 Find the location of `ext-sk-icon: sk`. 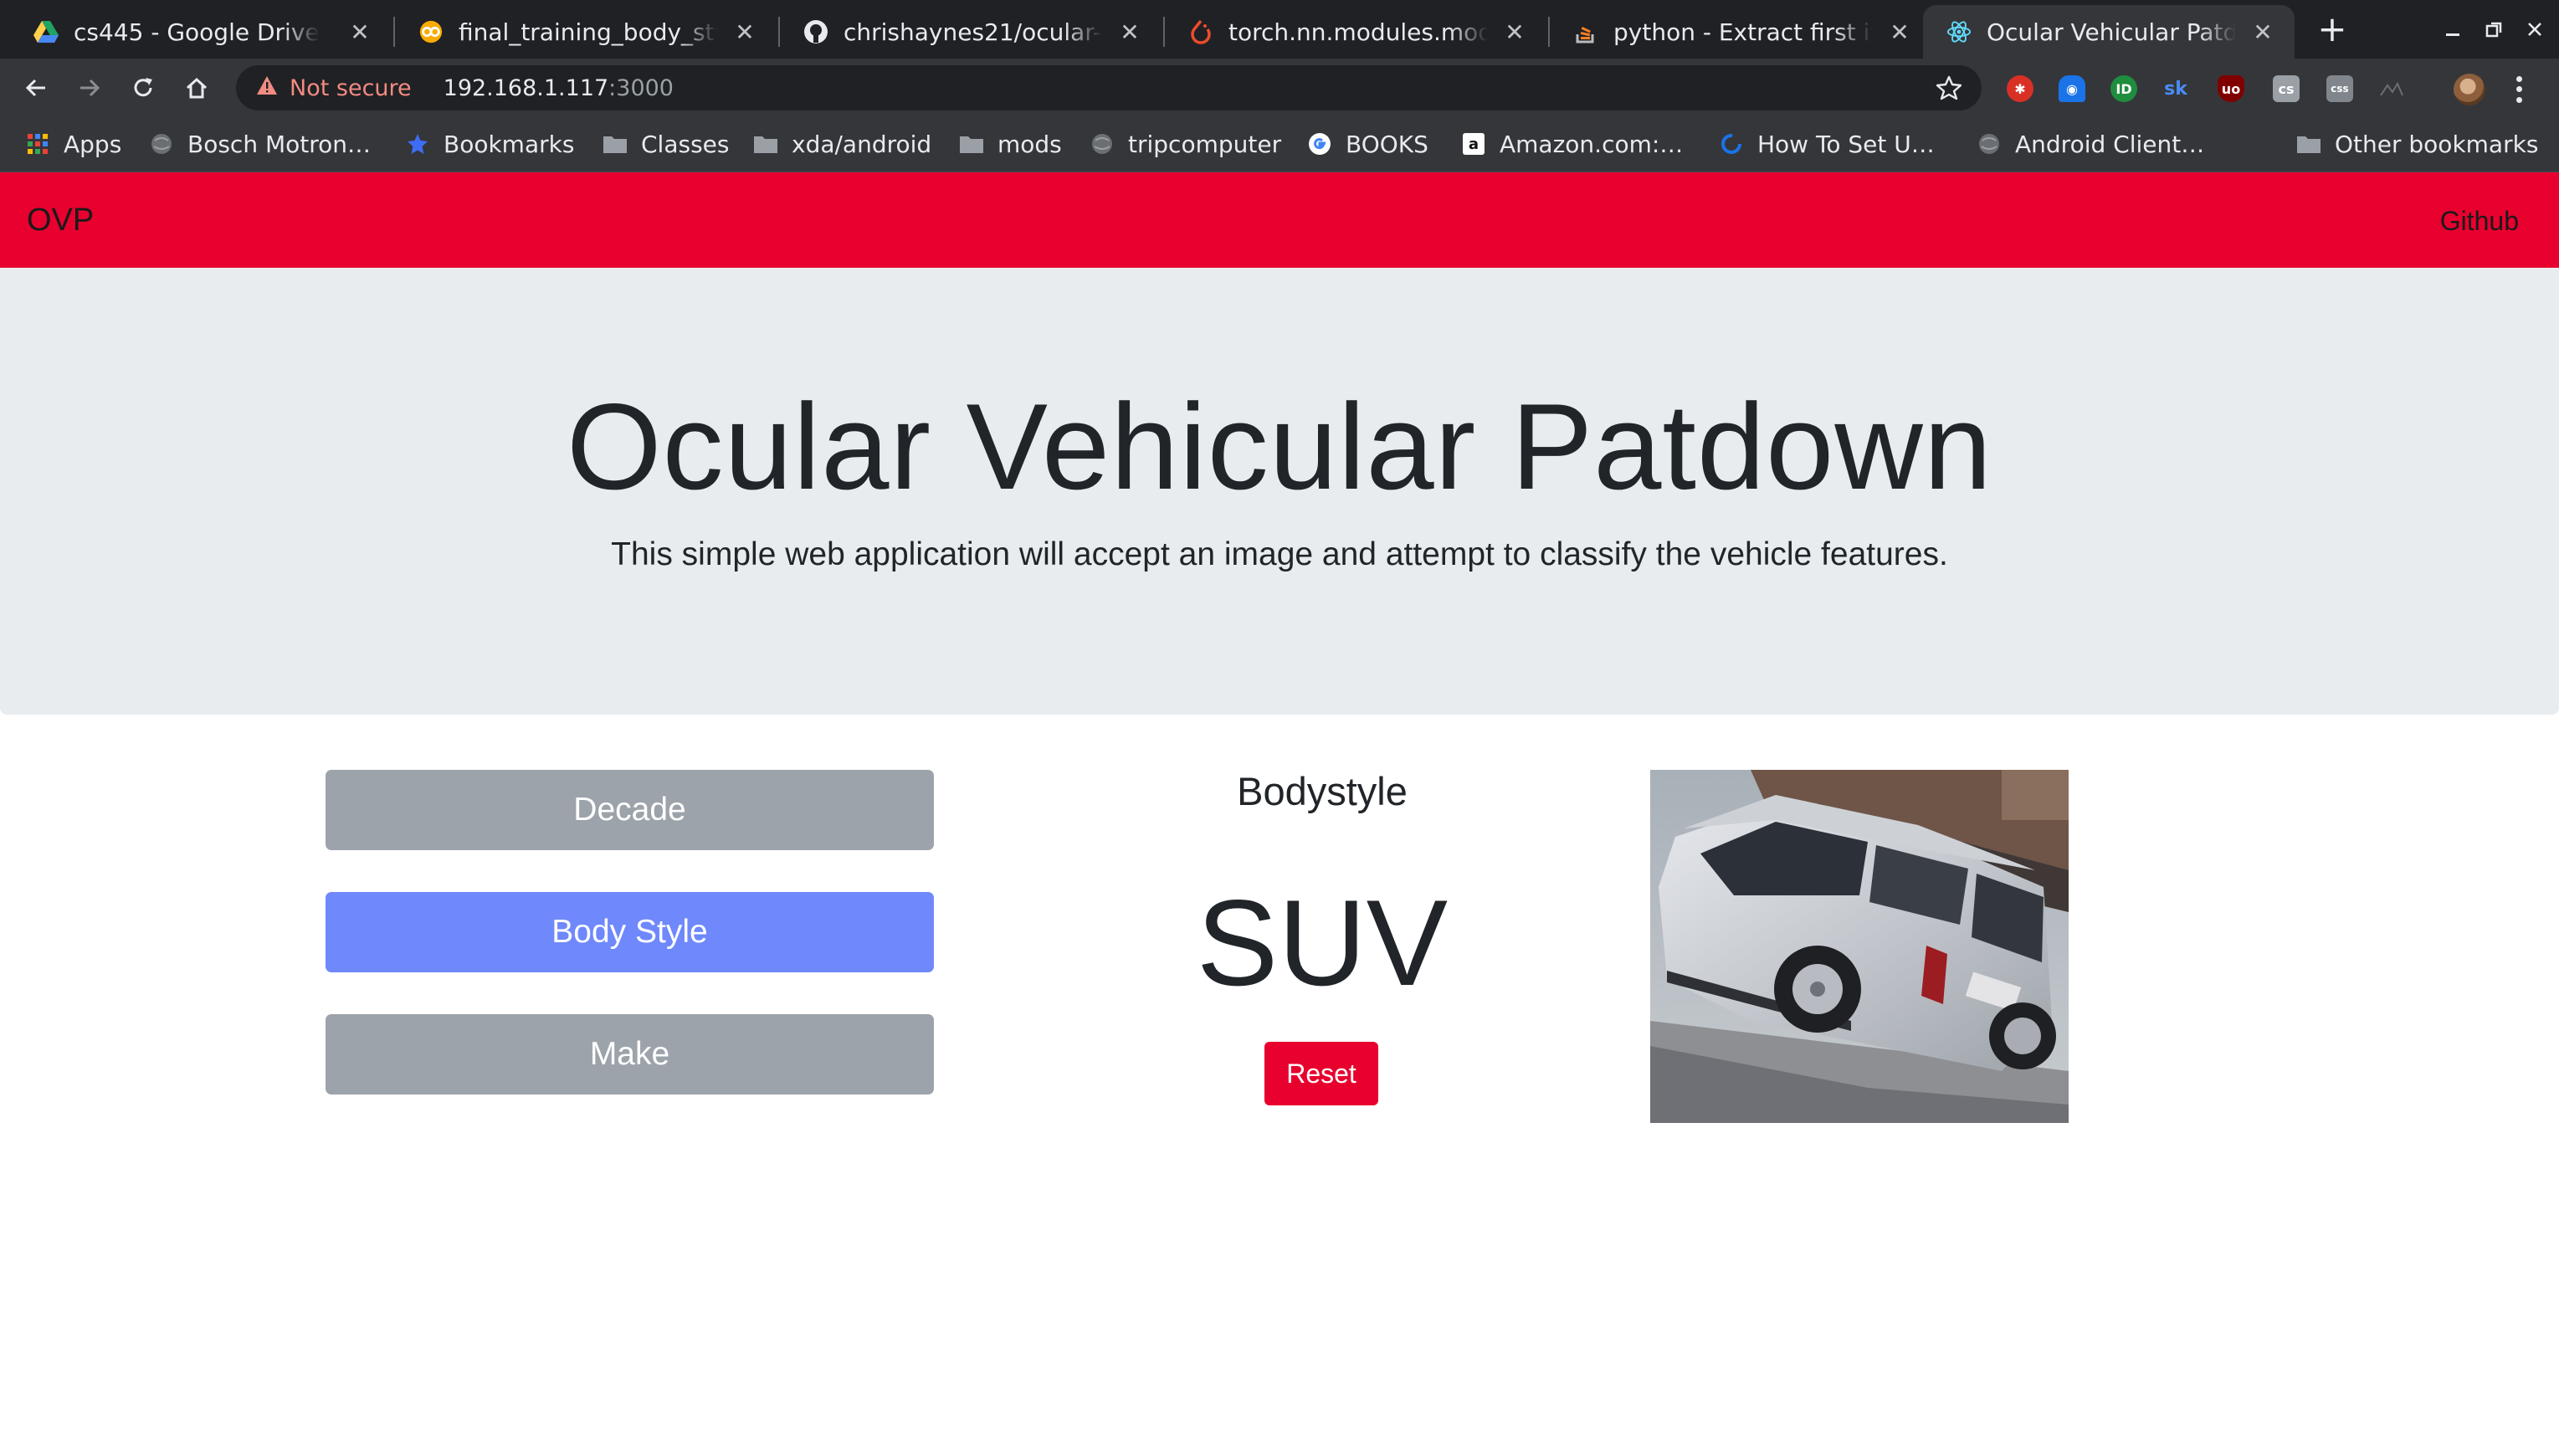

ext-sk-icon: sk is located at coordinates (2175, 88).